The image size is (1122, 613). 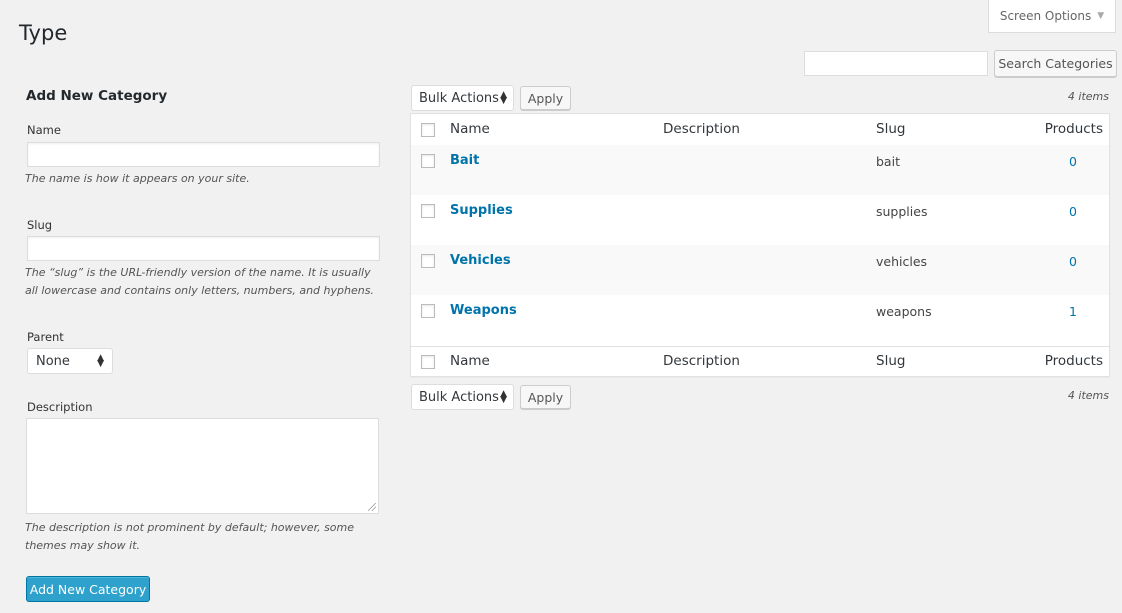 I want to click on name-field, so click(x=203, y=154).